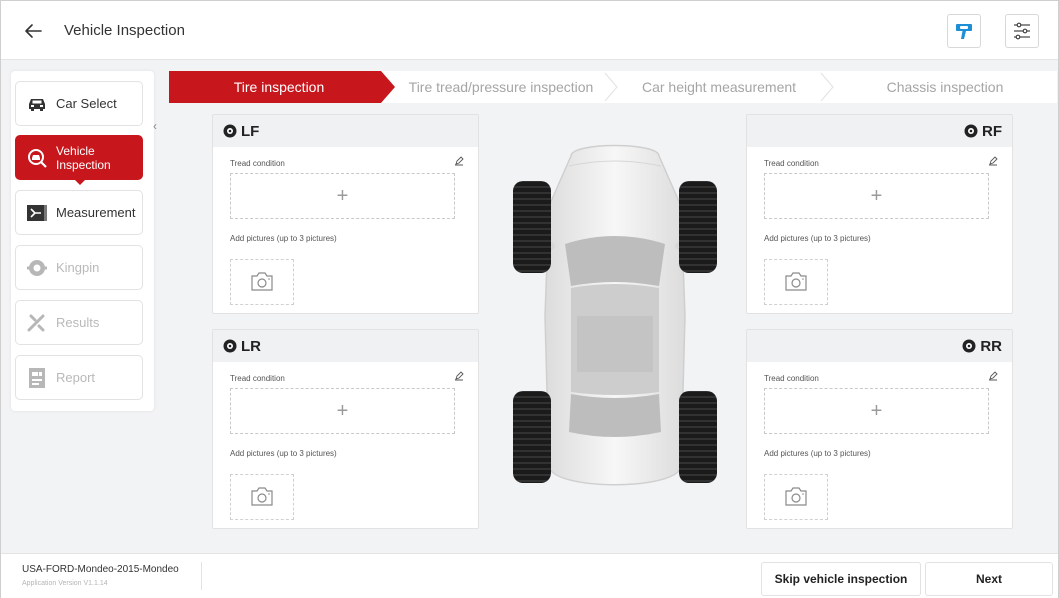 This screenshot has height=598, width=1059. I want to click on sidebar-item-measurement: Measurement, so click(79, 212).